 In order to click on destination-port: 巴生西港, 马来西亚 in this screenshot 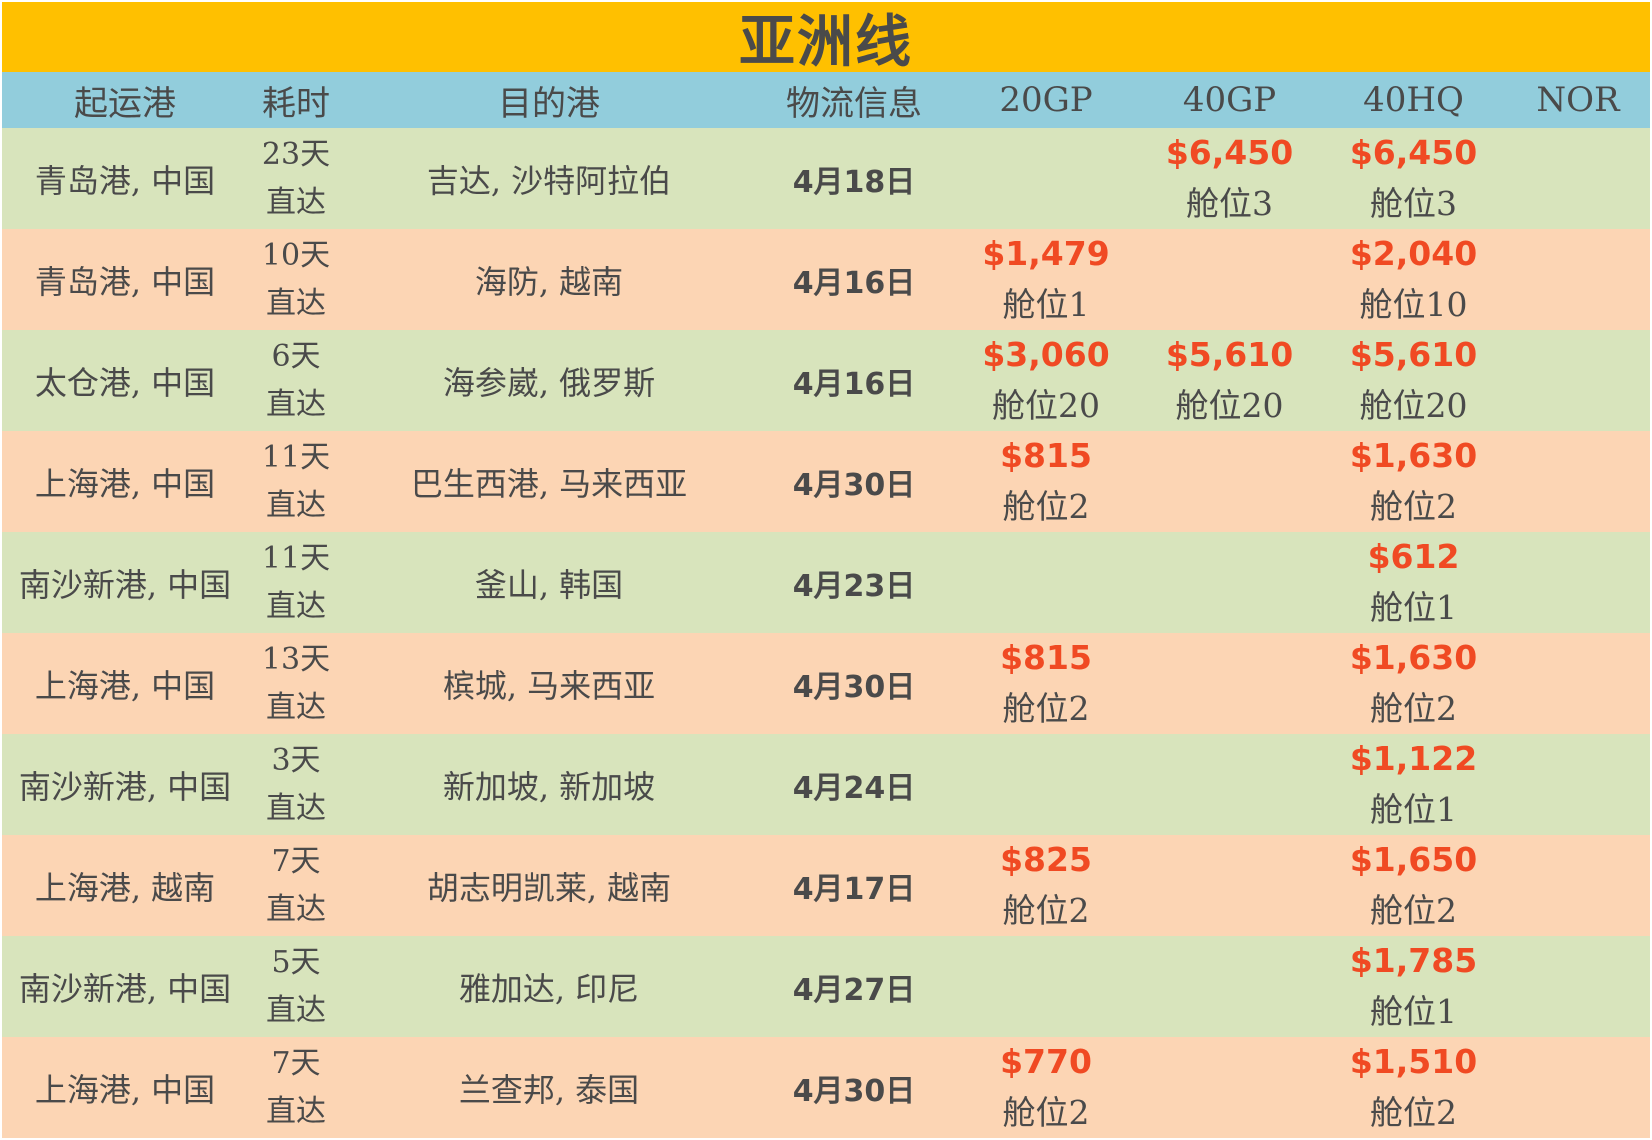, I will do `click(549, 483)`.